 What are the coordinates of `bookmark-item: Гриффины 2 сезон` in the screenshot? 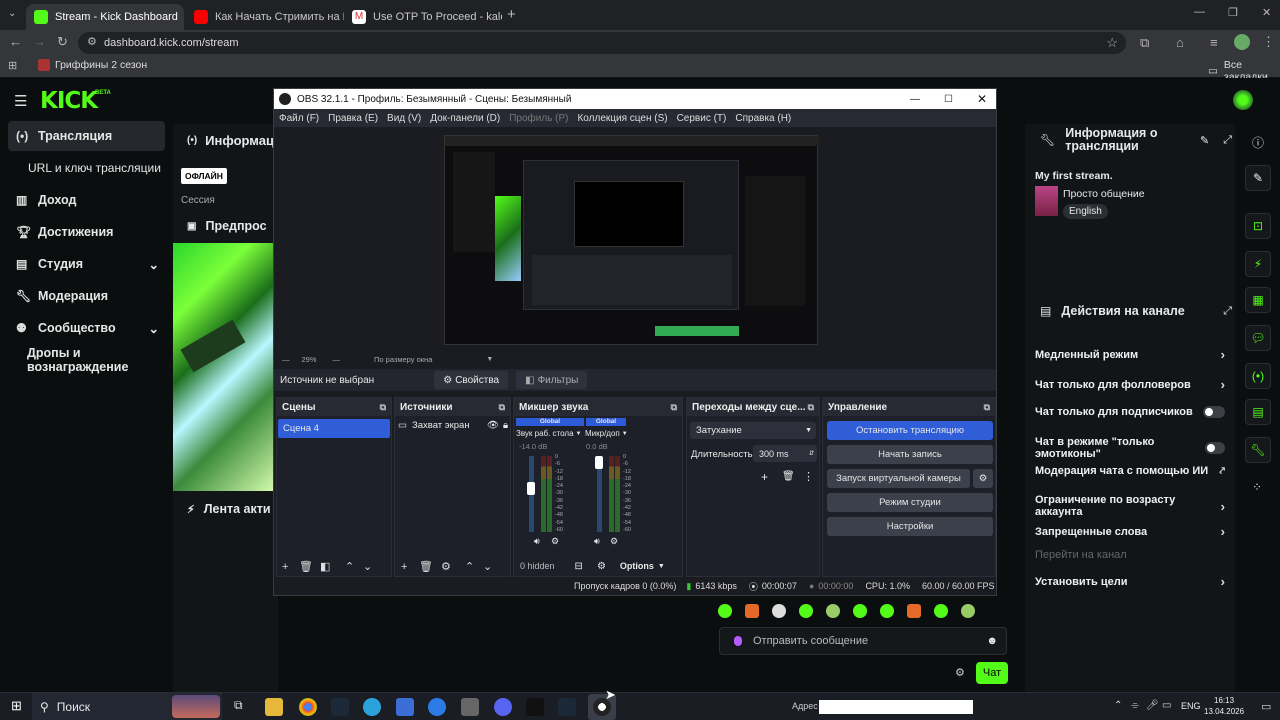 It's located at (92, 65).